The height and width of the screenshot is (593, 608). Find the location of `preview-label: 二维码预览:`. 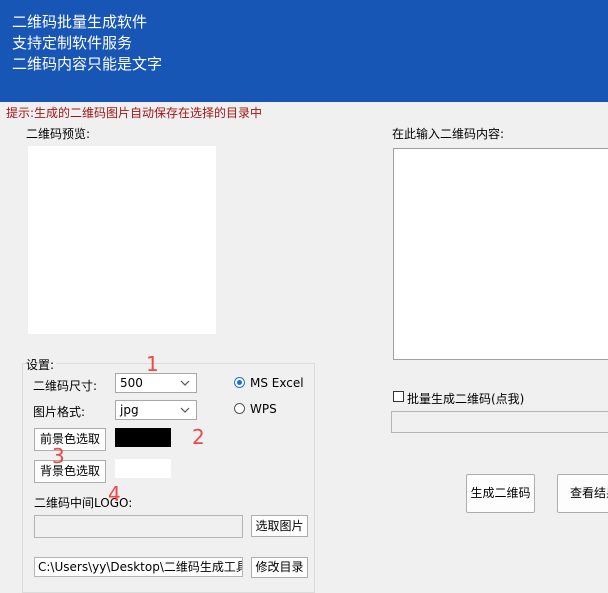

preview-label: 二维码预览: is located at coordinates (58, 134).